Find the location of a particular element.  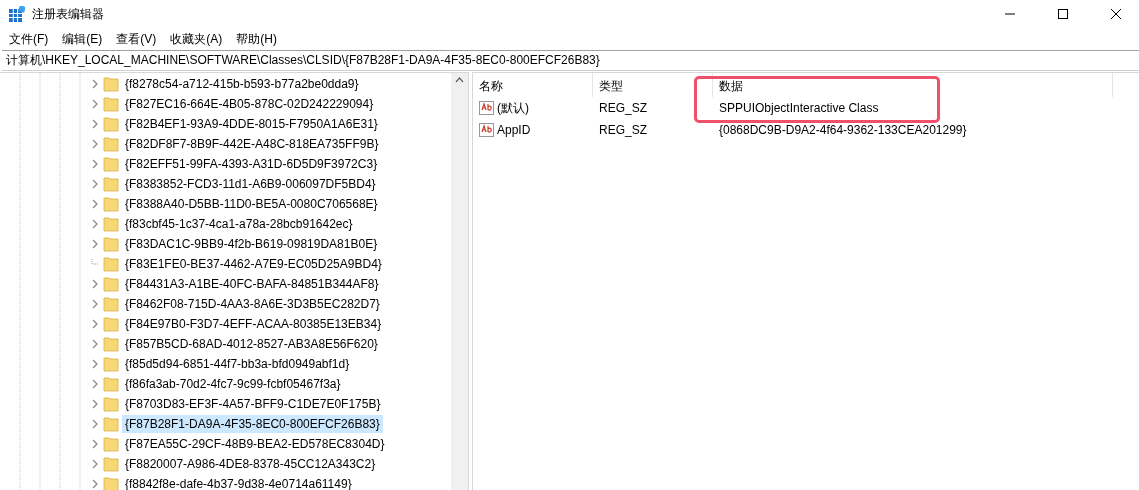

menu-item: 帮助(H) is located at coordinates (256, 39).